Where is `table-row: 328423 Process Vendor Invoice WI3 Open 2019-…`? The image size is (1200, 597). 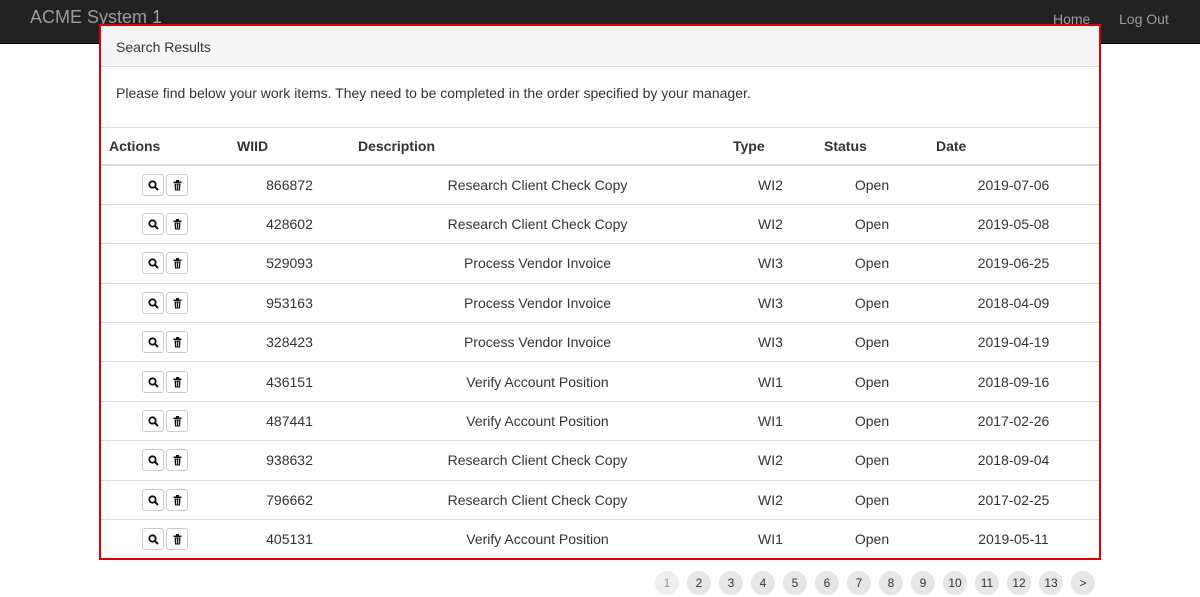 table-row: 328423 Process Vendor Invoice WI3 Open 2019-… is located at coordinates (600, 342).